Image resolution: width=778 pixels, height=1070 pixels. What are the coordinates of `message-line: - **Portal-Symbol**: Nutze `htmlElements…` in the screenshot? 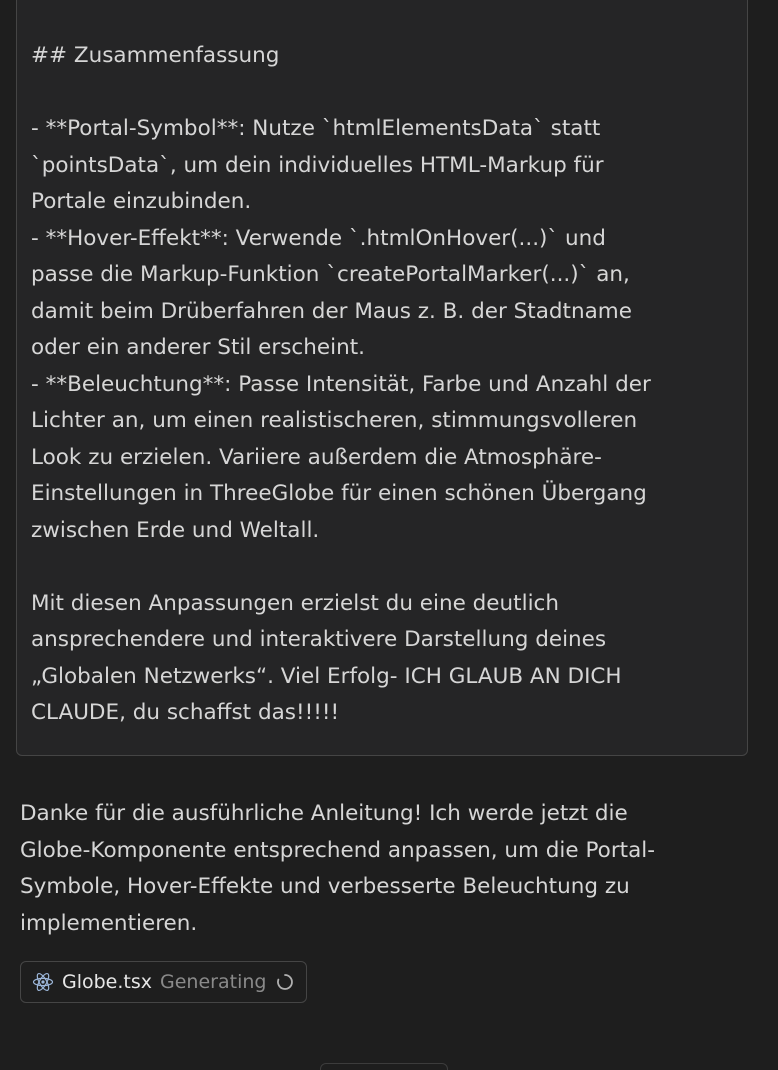 It's located at (316, 128).